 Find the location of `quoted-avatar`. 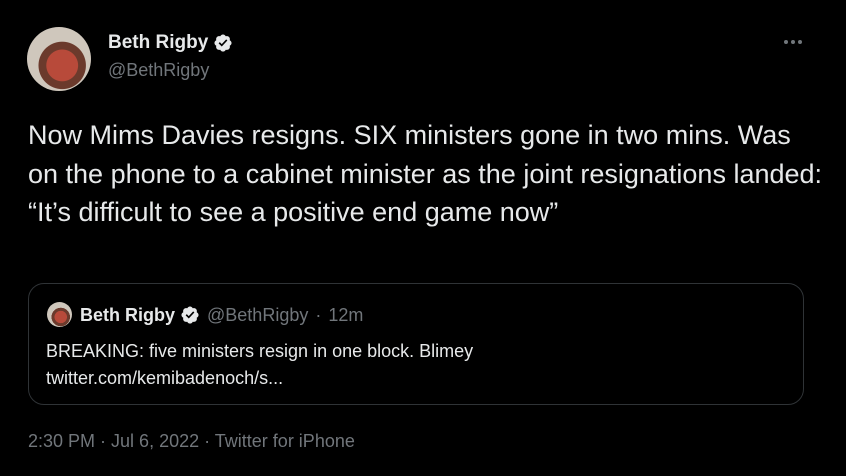

quoted-avatar is located at coordinates (59, 314).